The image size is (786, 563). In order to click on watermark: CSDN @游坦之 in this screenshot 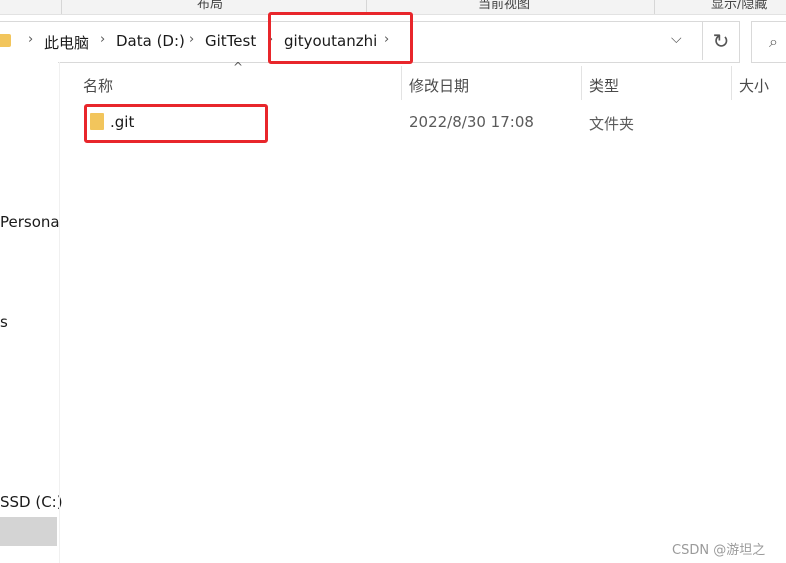, I will do `click(719, 550)`.